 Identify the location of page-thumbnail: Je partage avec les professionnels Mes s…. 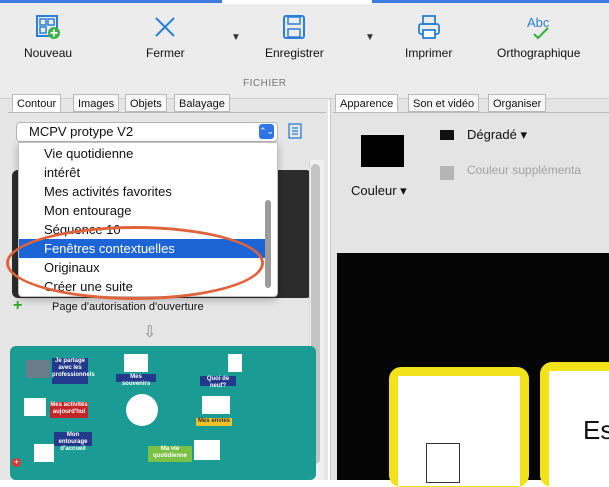
(163, 413).